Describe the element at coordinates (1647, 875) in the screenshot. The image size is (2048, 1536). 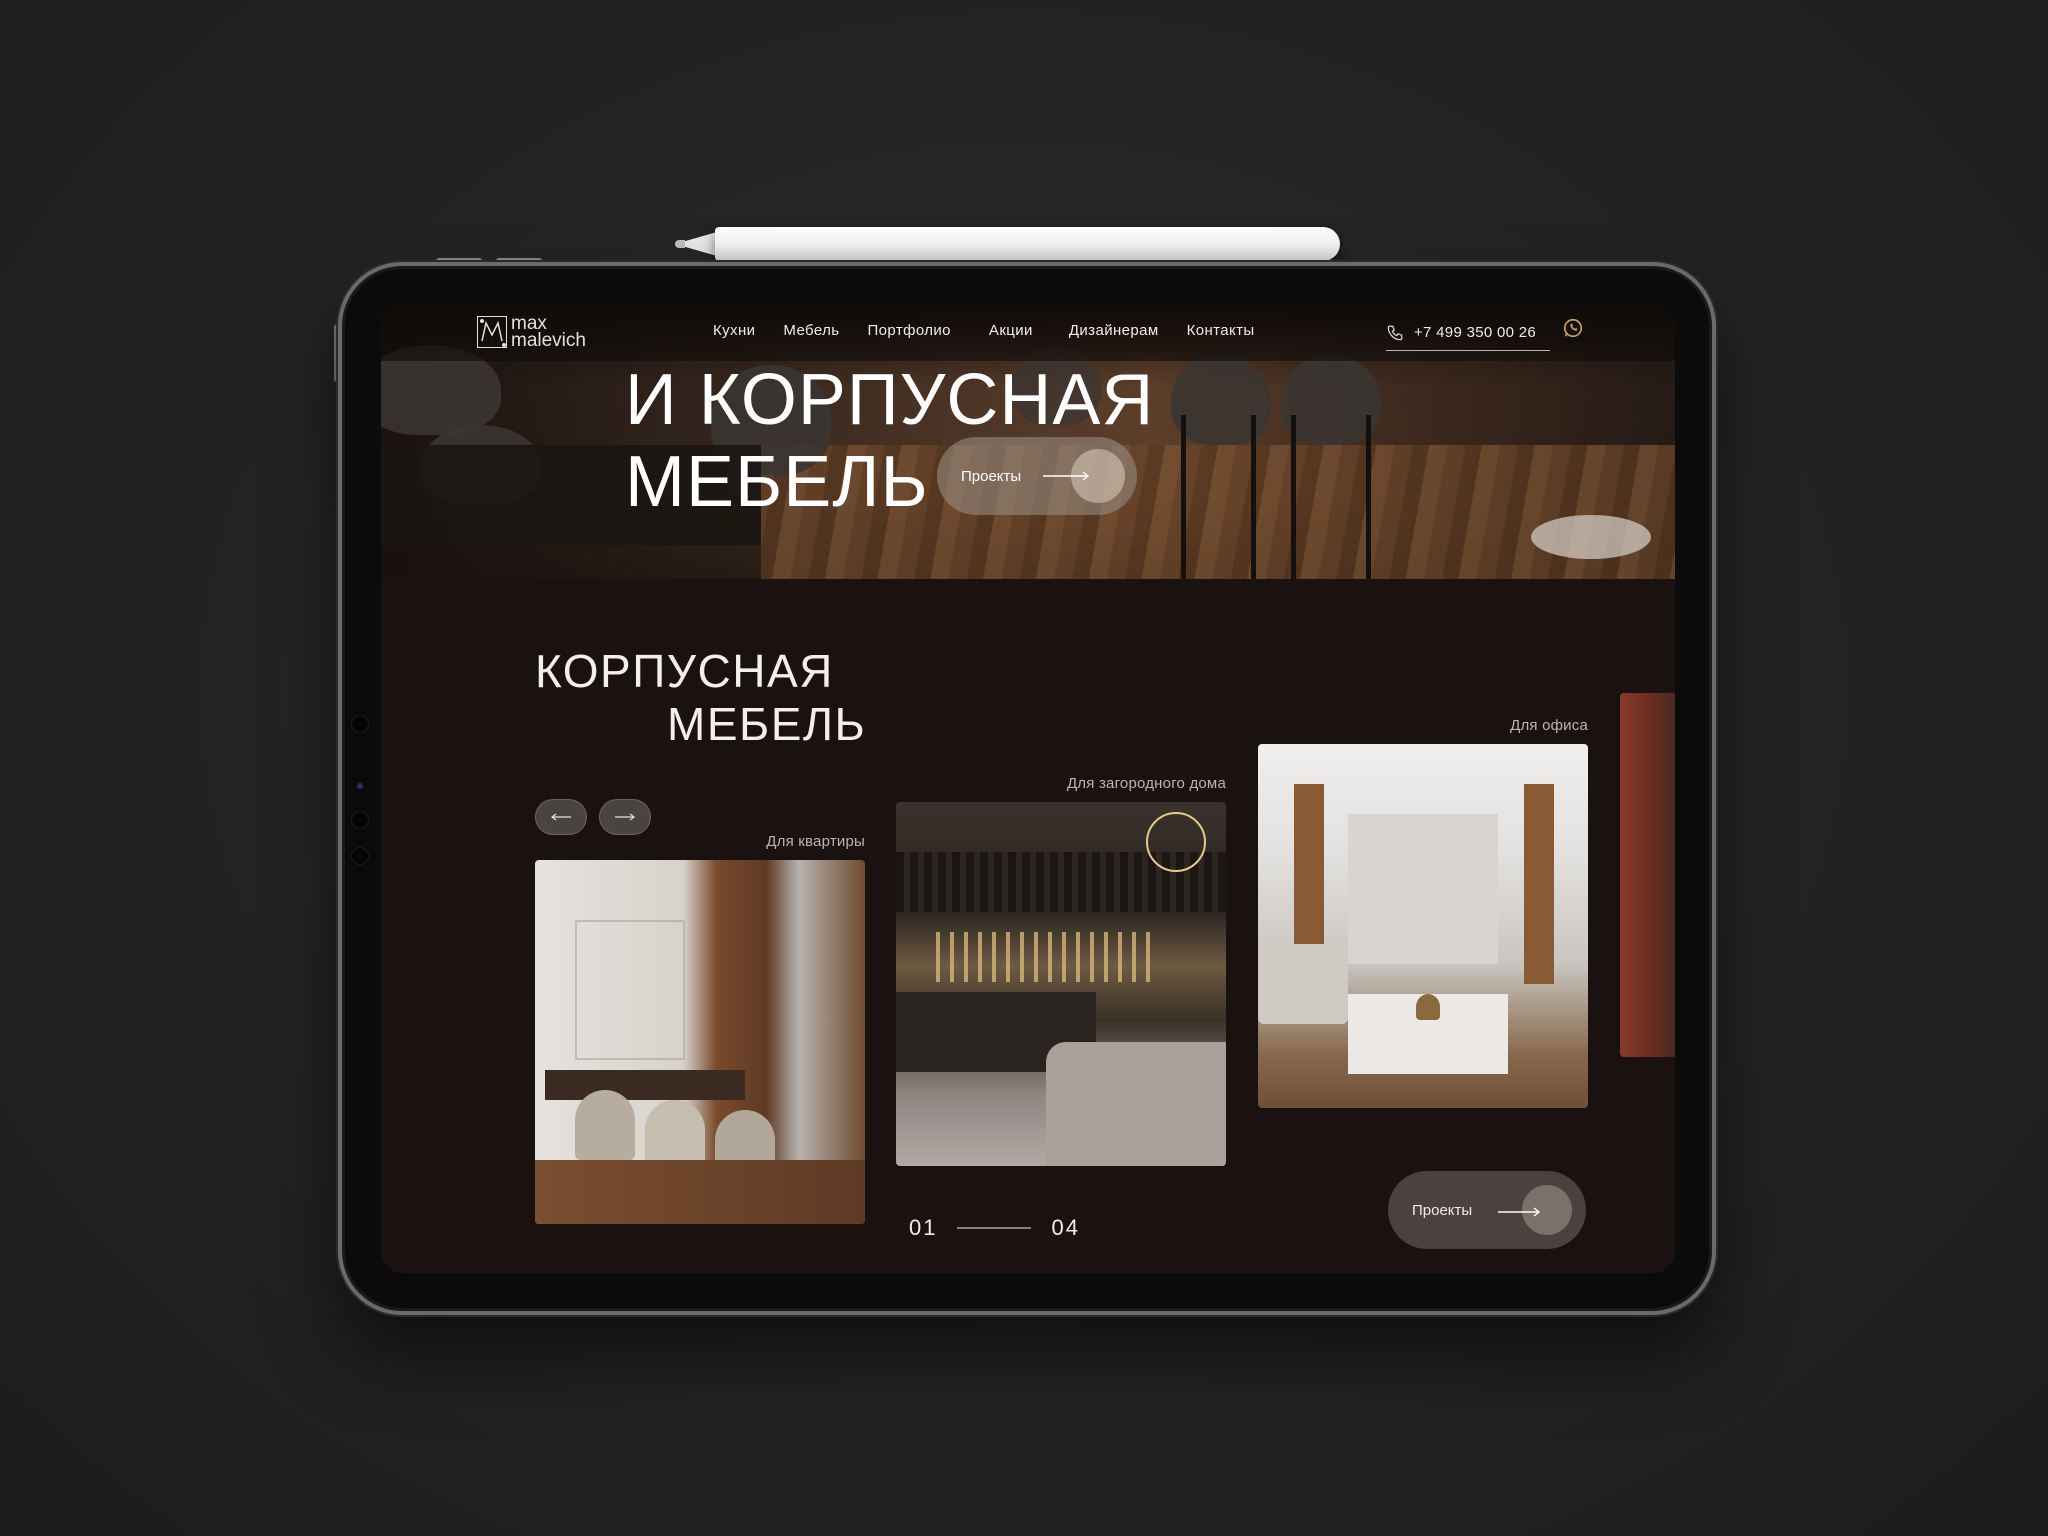
I see `card-image-next-peek` at that location.